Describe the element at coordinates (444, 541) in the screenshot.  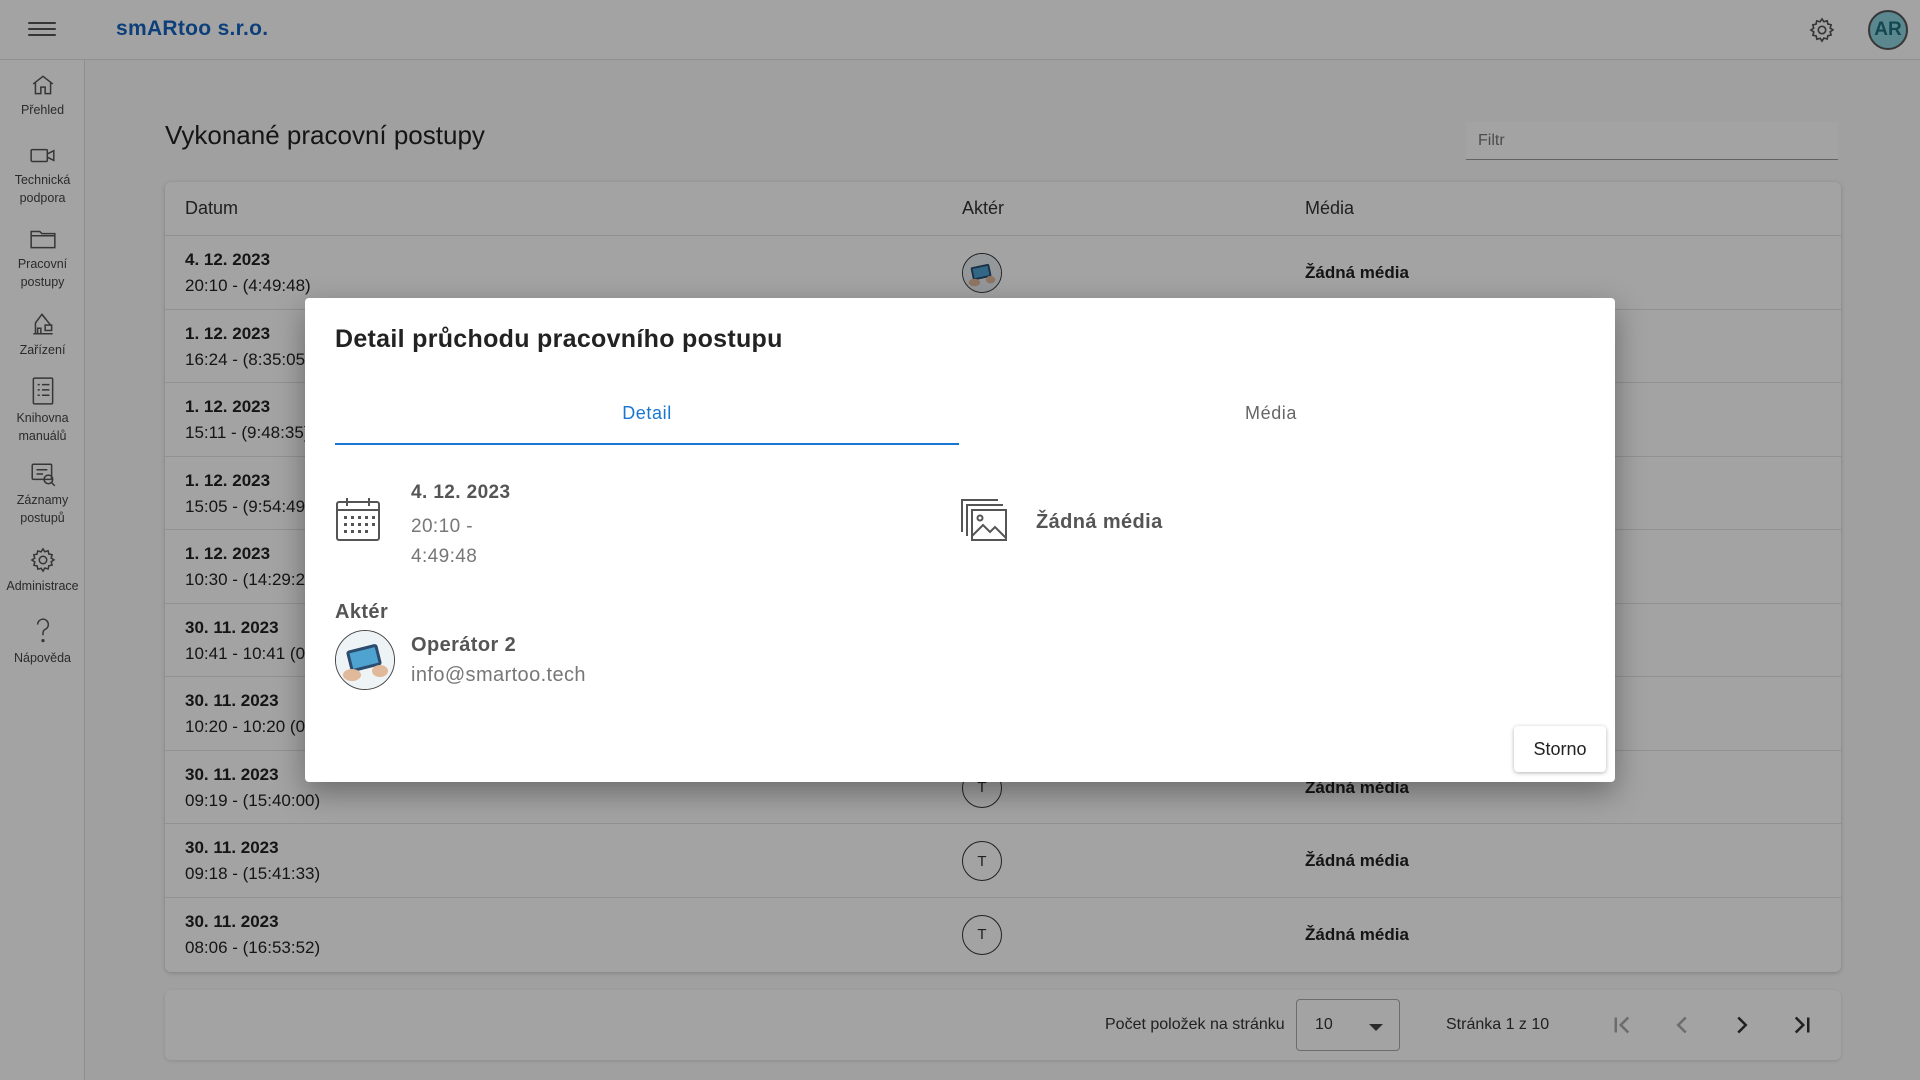
I see `detail-time: 20:10 - 4:49:48` at that location.